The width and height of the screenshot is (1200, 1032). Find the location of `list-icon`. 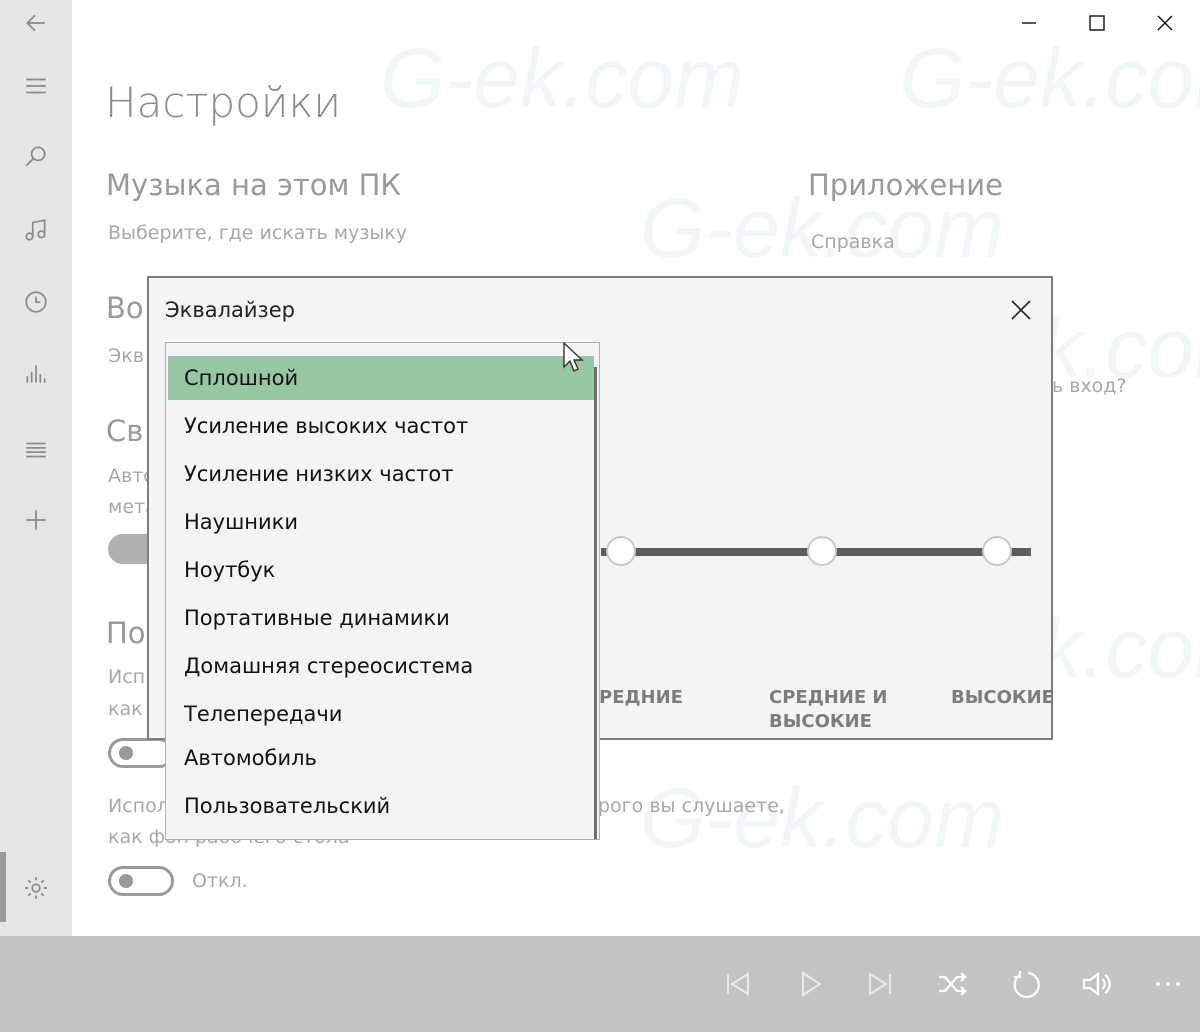

list-icon is located at coordinates (36, 450).